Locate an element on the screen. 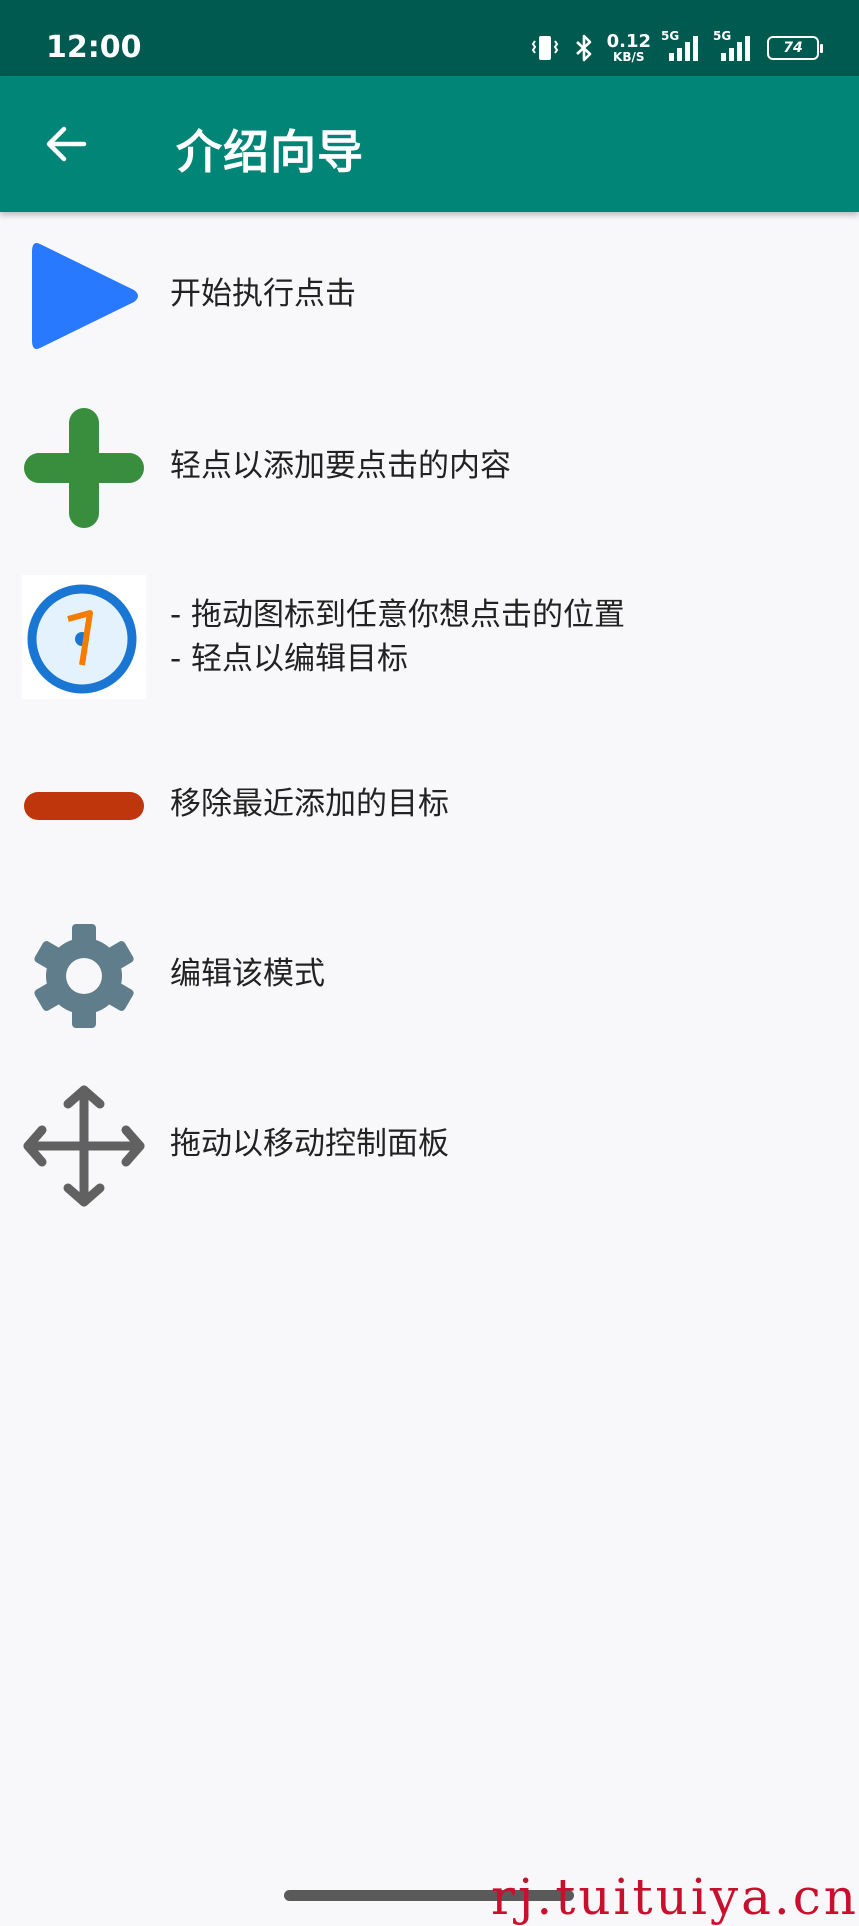  page-title: 介绍向导 is located at coordinates (270, 152).